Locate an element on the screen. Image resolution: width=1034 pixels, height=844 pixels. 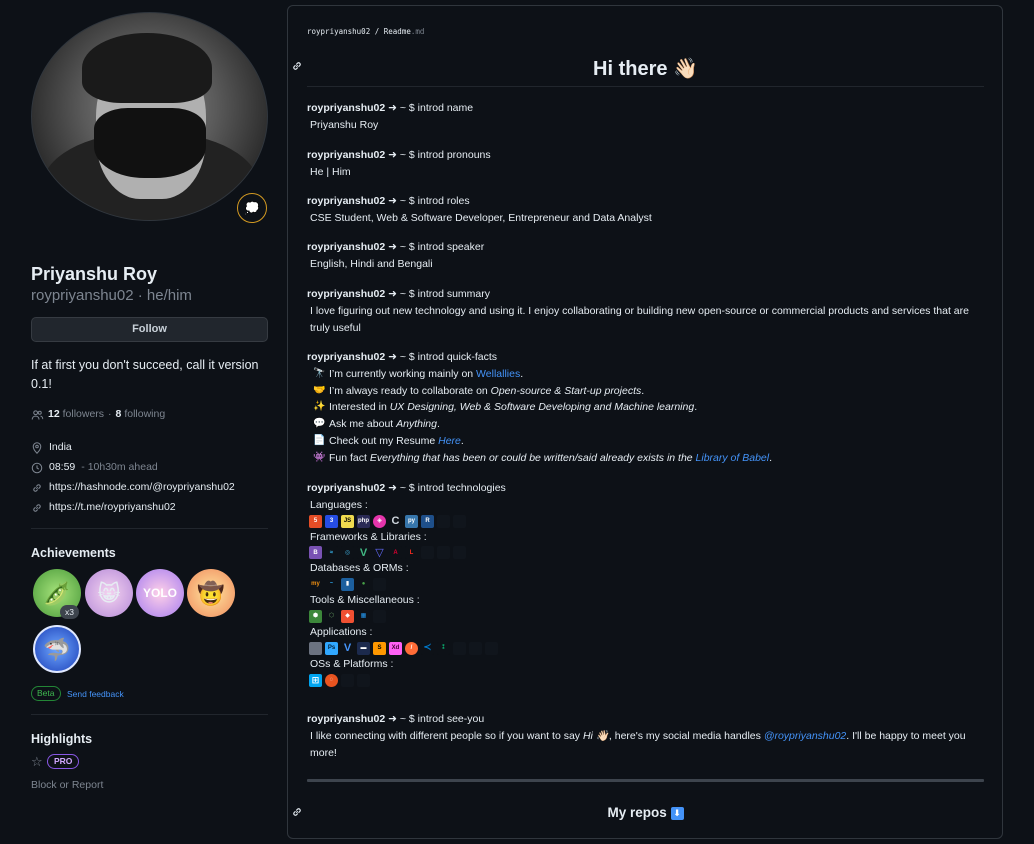
laravel-icon: L is located at coordinates (411, 553).